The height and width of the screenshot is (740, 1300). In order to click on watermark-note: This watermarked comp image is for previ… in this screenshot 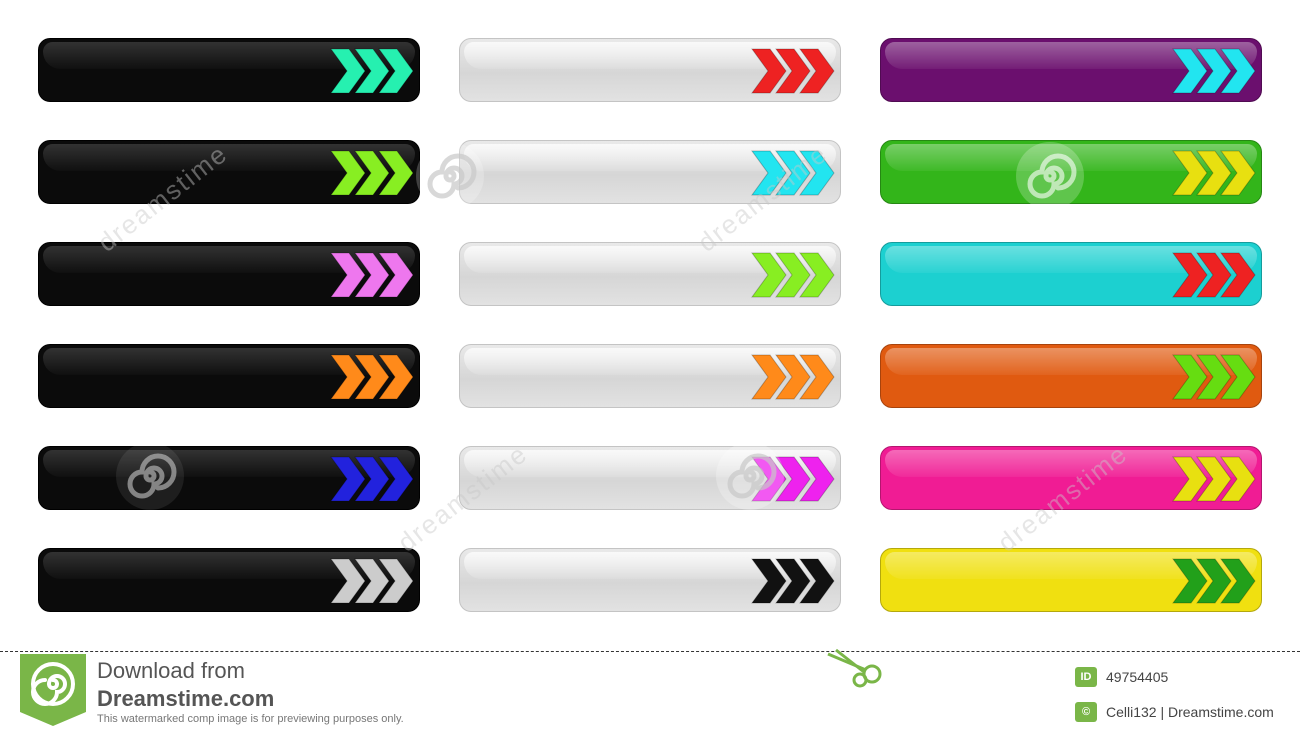, I will do `click(250, 719)`.